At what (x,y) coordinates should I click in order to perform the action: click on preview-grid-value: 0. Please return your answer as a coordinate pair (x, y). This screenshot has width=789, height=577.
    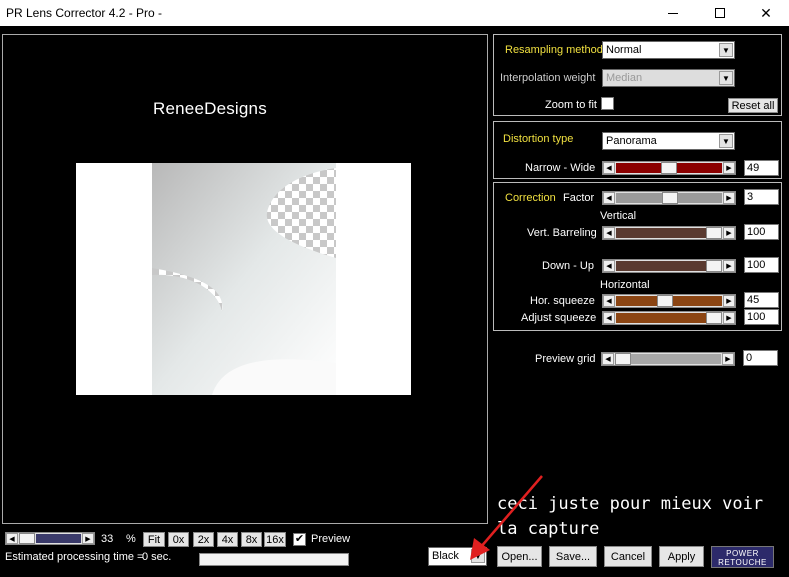
    Looking at the image, I should click on (760, 358).